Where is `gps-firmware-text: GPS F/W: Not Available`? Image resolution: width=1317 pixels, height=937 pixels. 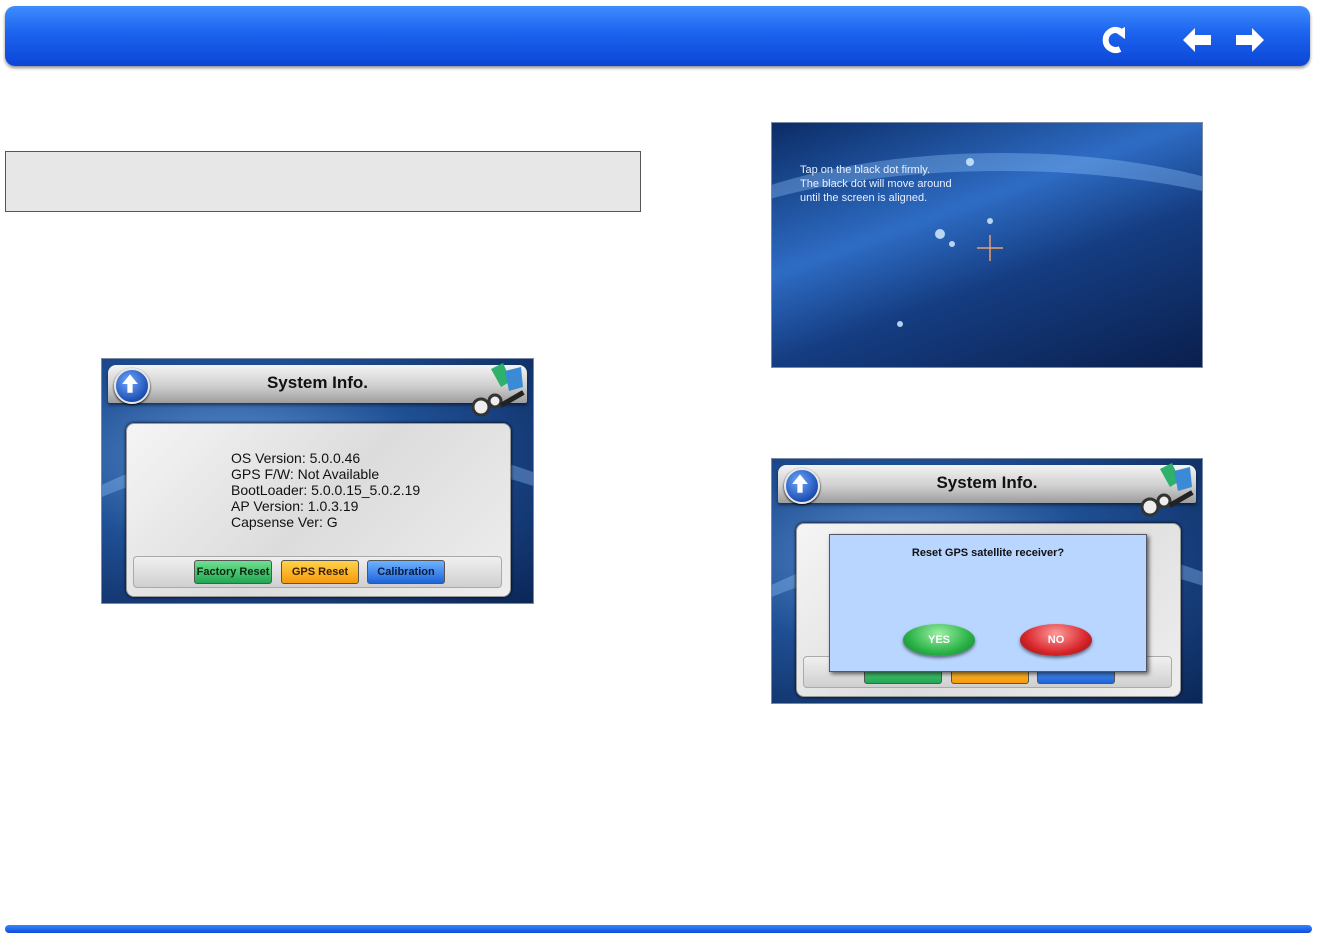 gps-firmware-text: GPS F/W: Not Available is located at coordinates (305, 474).